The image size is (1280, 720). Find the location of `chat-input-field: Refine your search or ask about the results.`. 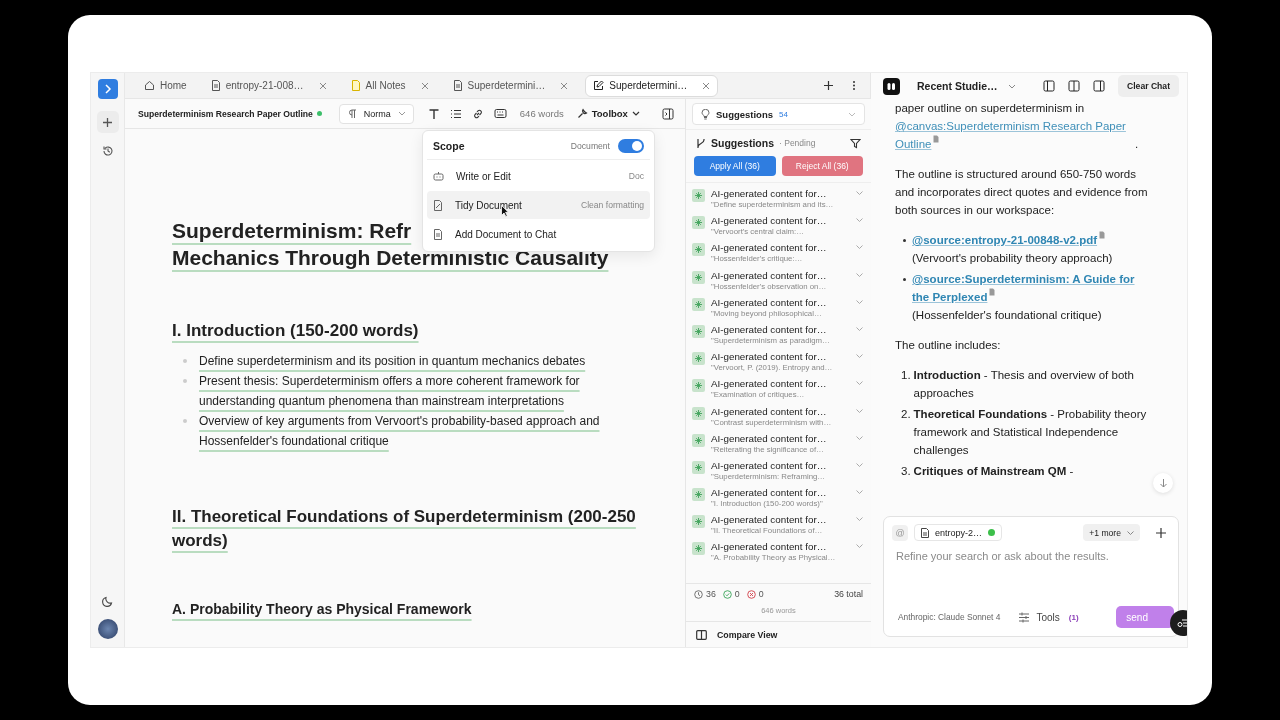

chat-input-field: Refine your search or ask about the results. is located at coordinates (1029, 556).